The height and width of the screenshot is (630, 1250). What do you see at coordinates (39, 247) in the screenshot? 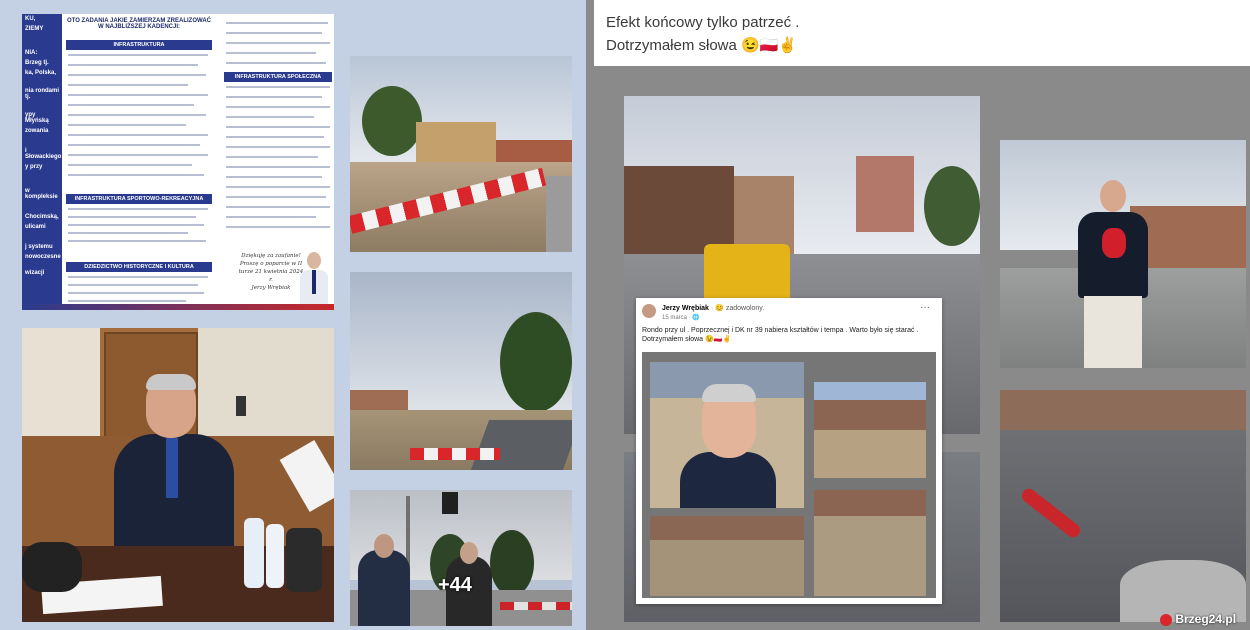
I see `sidebar-line: j systemu` at bounding box center [39, 247].